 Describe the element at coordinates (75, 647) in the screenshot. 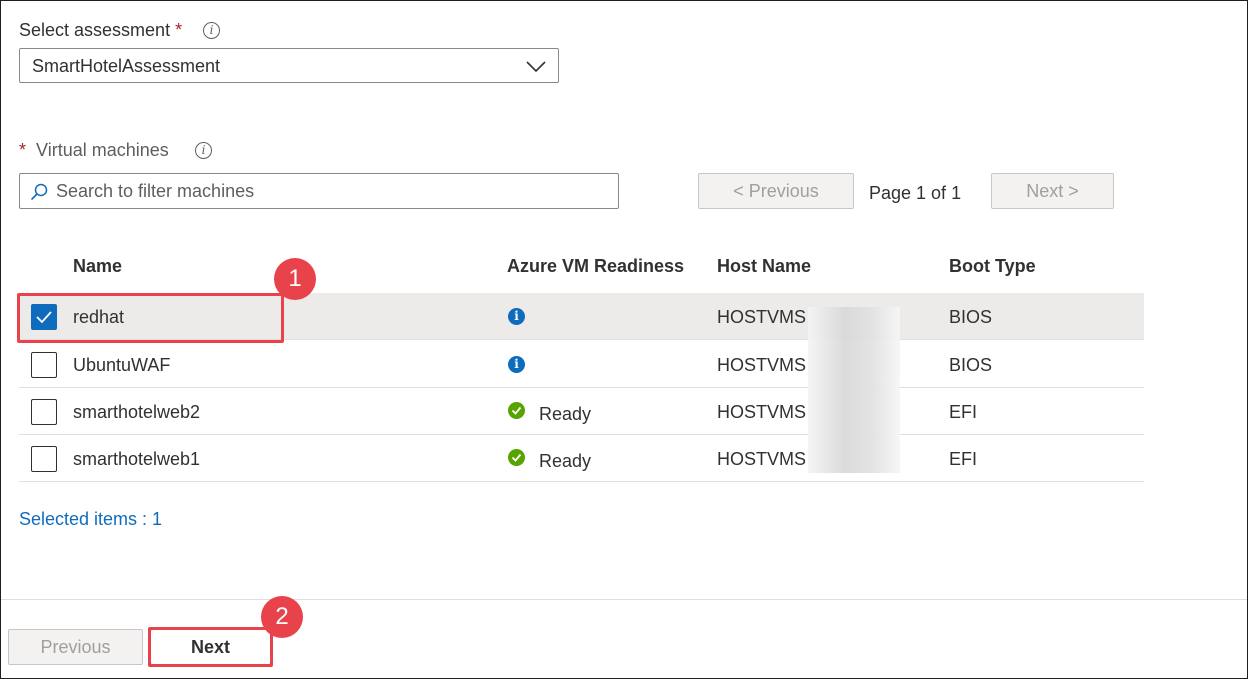

I see `previous-button: Previous` at that location.